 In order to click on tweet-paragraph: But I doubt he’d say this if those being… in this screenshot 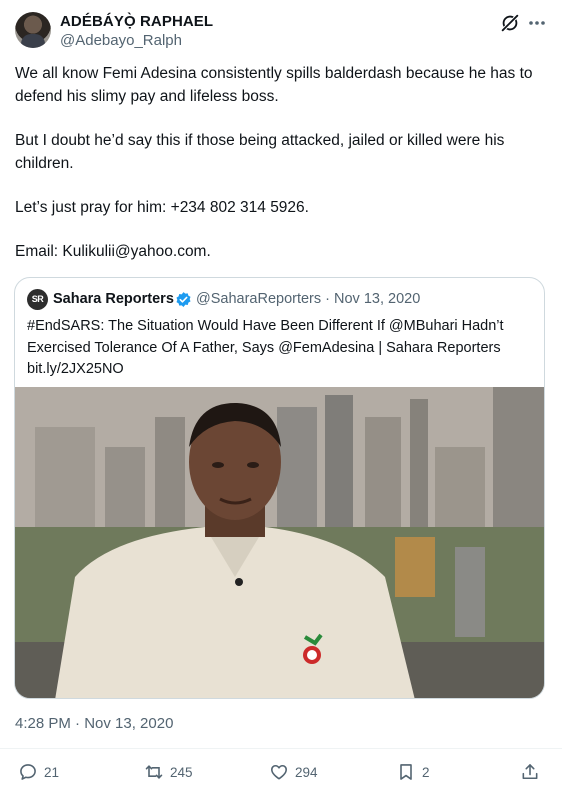, I will do `click(260, 152)`.